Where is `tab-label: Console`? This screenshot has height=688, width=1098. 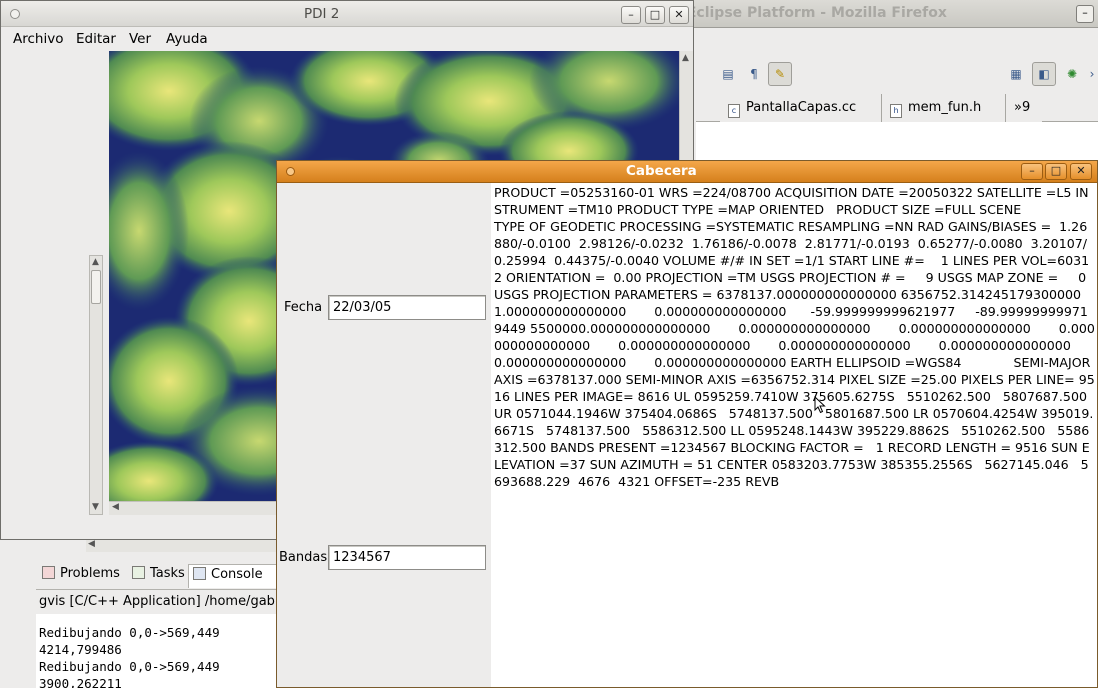 tab-label: Console is located at coordinates (237, 574).